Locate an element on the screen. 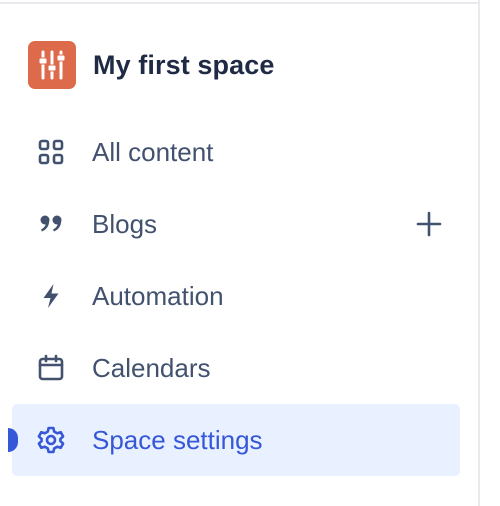 The height and width of the screenshot is (506, 500). active-indicator is located at coordinates (13, 440).